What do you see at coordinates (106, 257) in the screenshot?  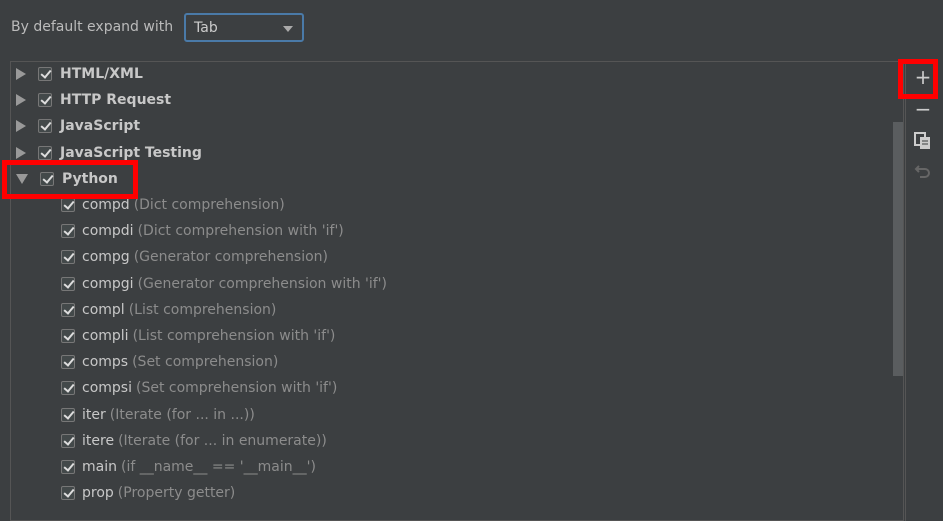 I see `template-abbreviation: compg` at bounding box center [106, 257].